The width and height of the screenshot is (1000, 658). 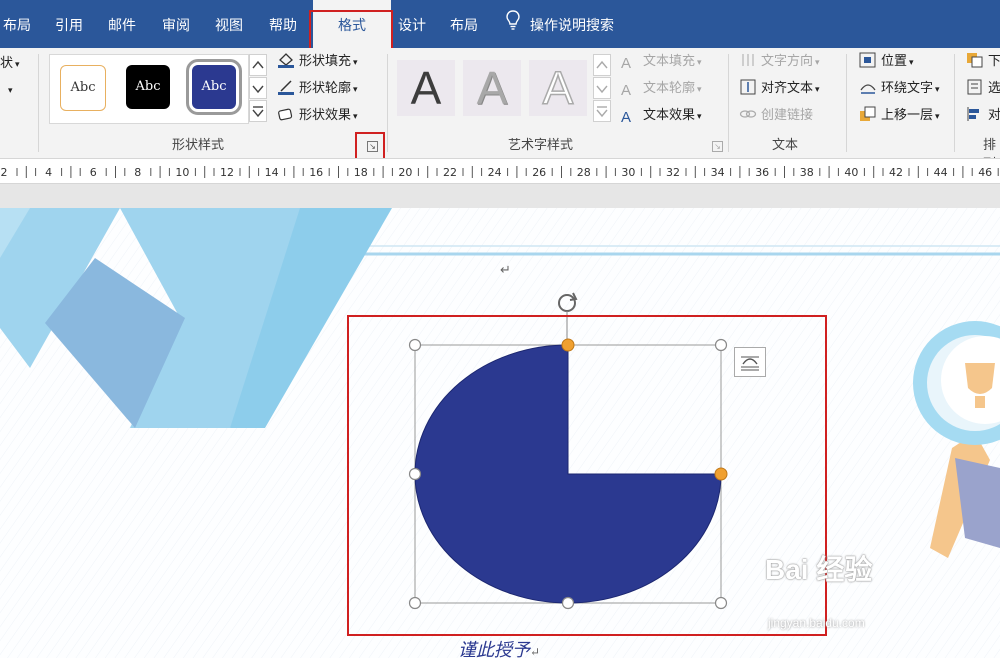 I want to click on align-text-icon, so click(x=748, y=87).